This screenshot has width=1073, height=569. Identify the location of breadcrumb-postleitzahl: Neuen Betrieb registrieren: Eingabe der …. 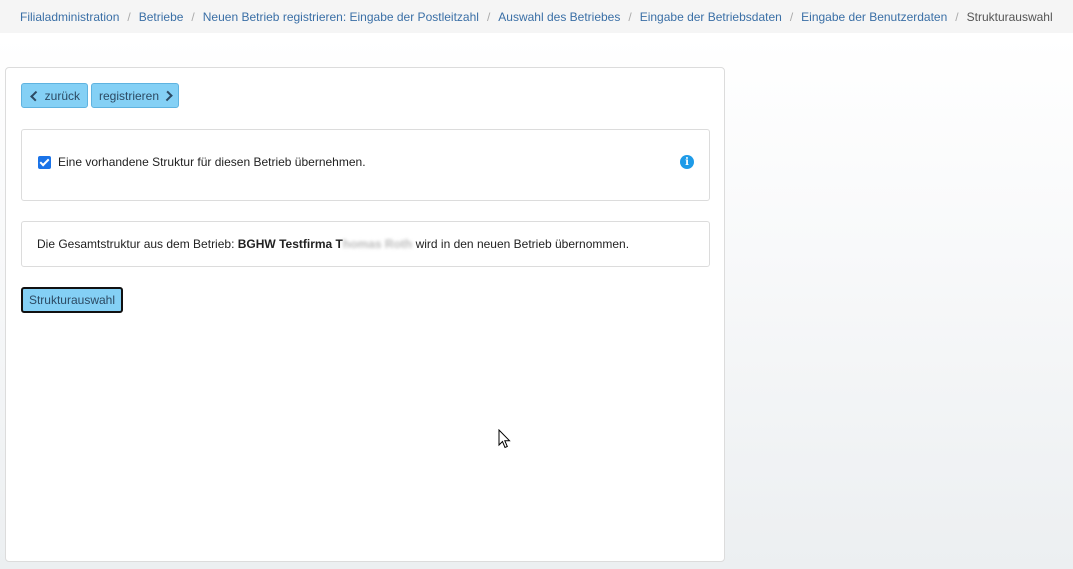
(341, 17).